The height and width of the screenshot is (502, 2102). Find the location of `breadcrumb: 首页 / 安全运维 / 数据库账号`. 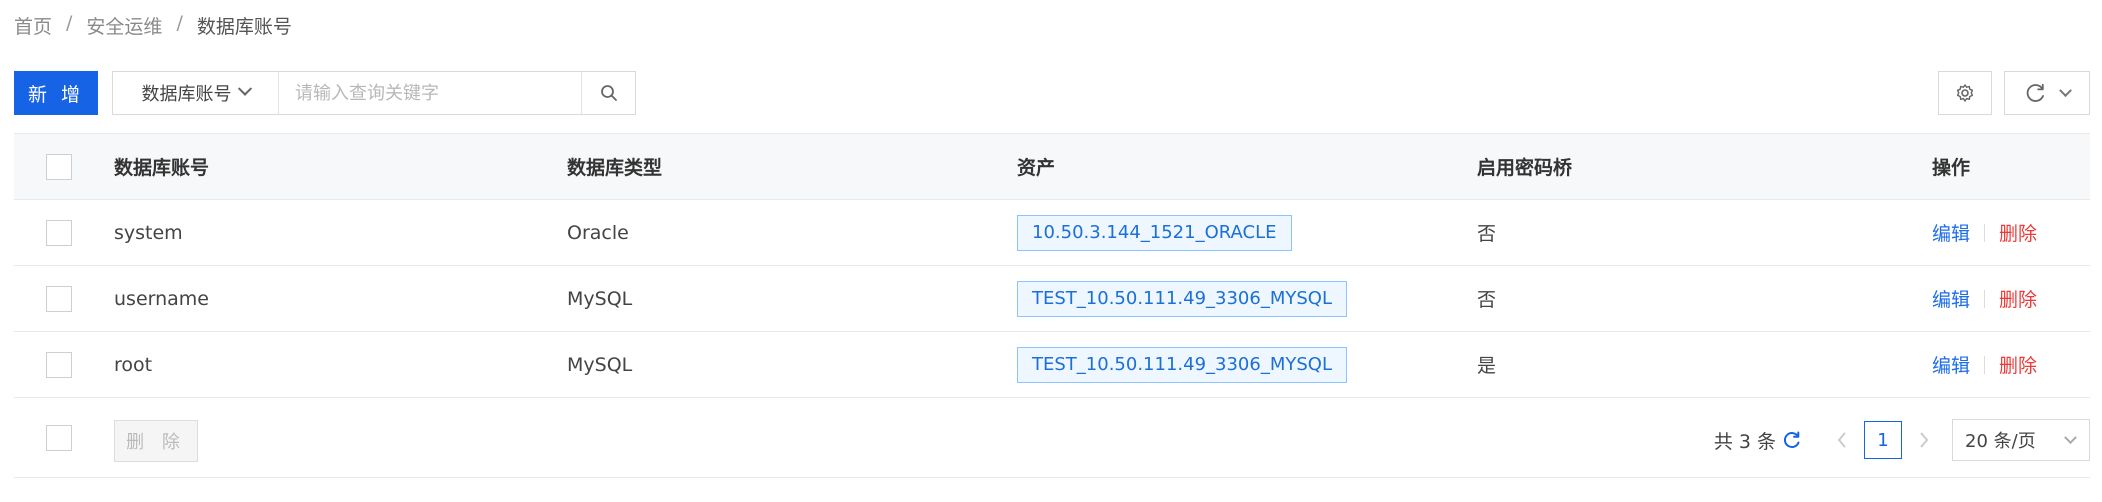

breadcrumb: 首页 / 安全运维 / 数据库账号 is located at coordinates (153, 25).